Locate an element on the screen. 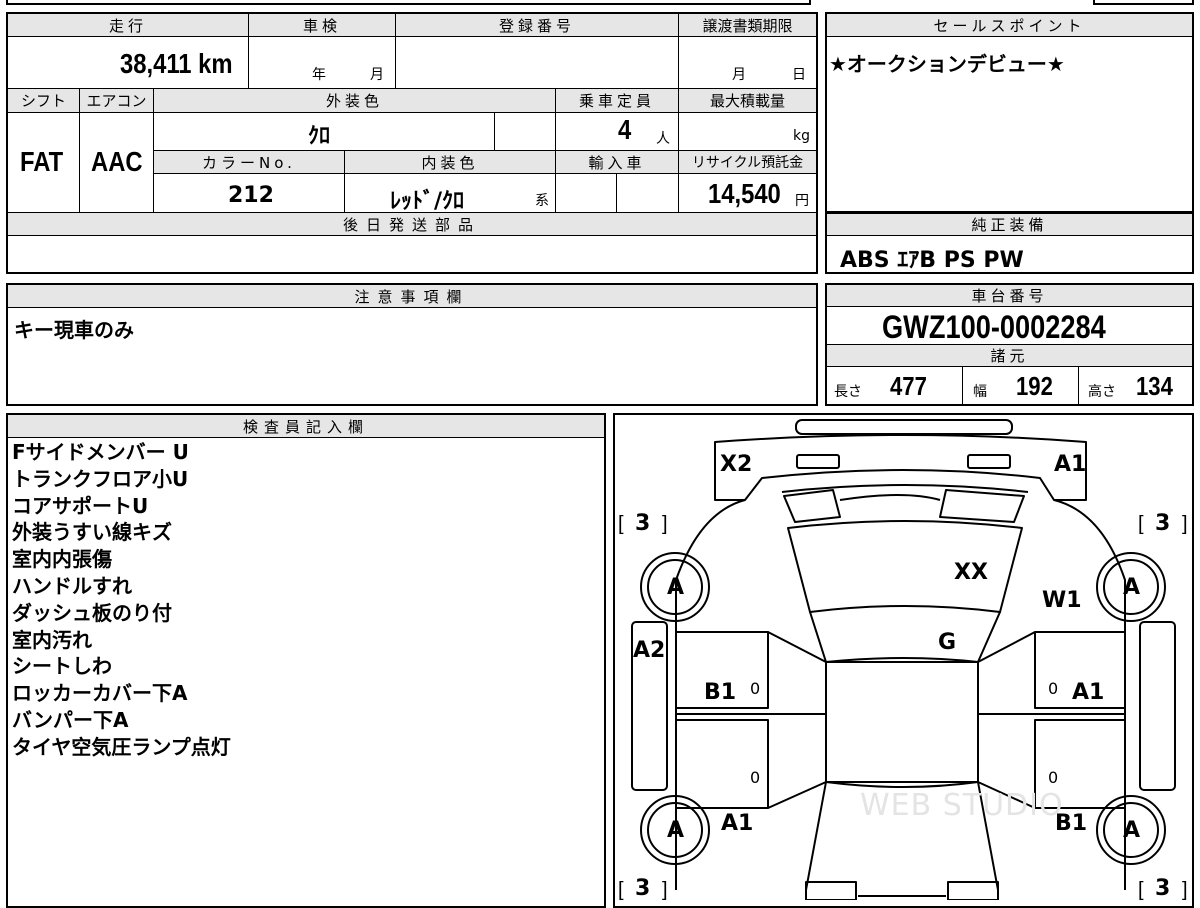 This screenshot has width=1200, height=908. tire-tread-br: 3 is located at coordinates (1163, 888).